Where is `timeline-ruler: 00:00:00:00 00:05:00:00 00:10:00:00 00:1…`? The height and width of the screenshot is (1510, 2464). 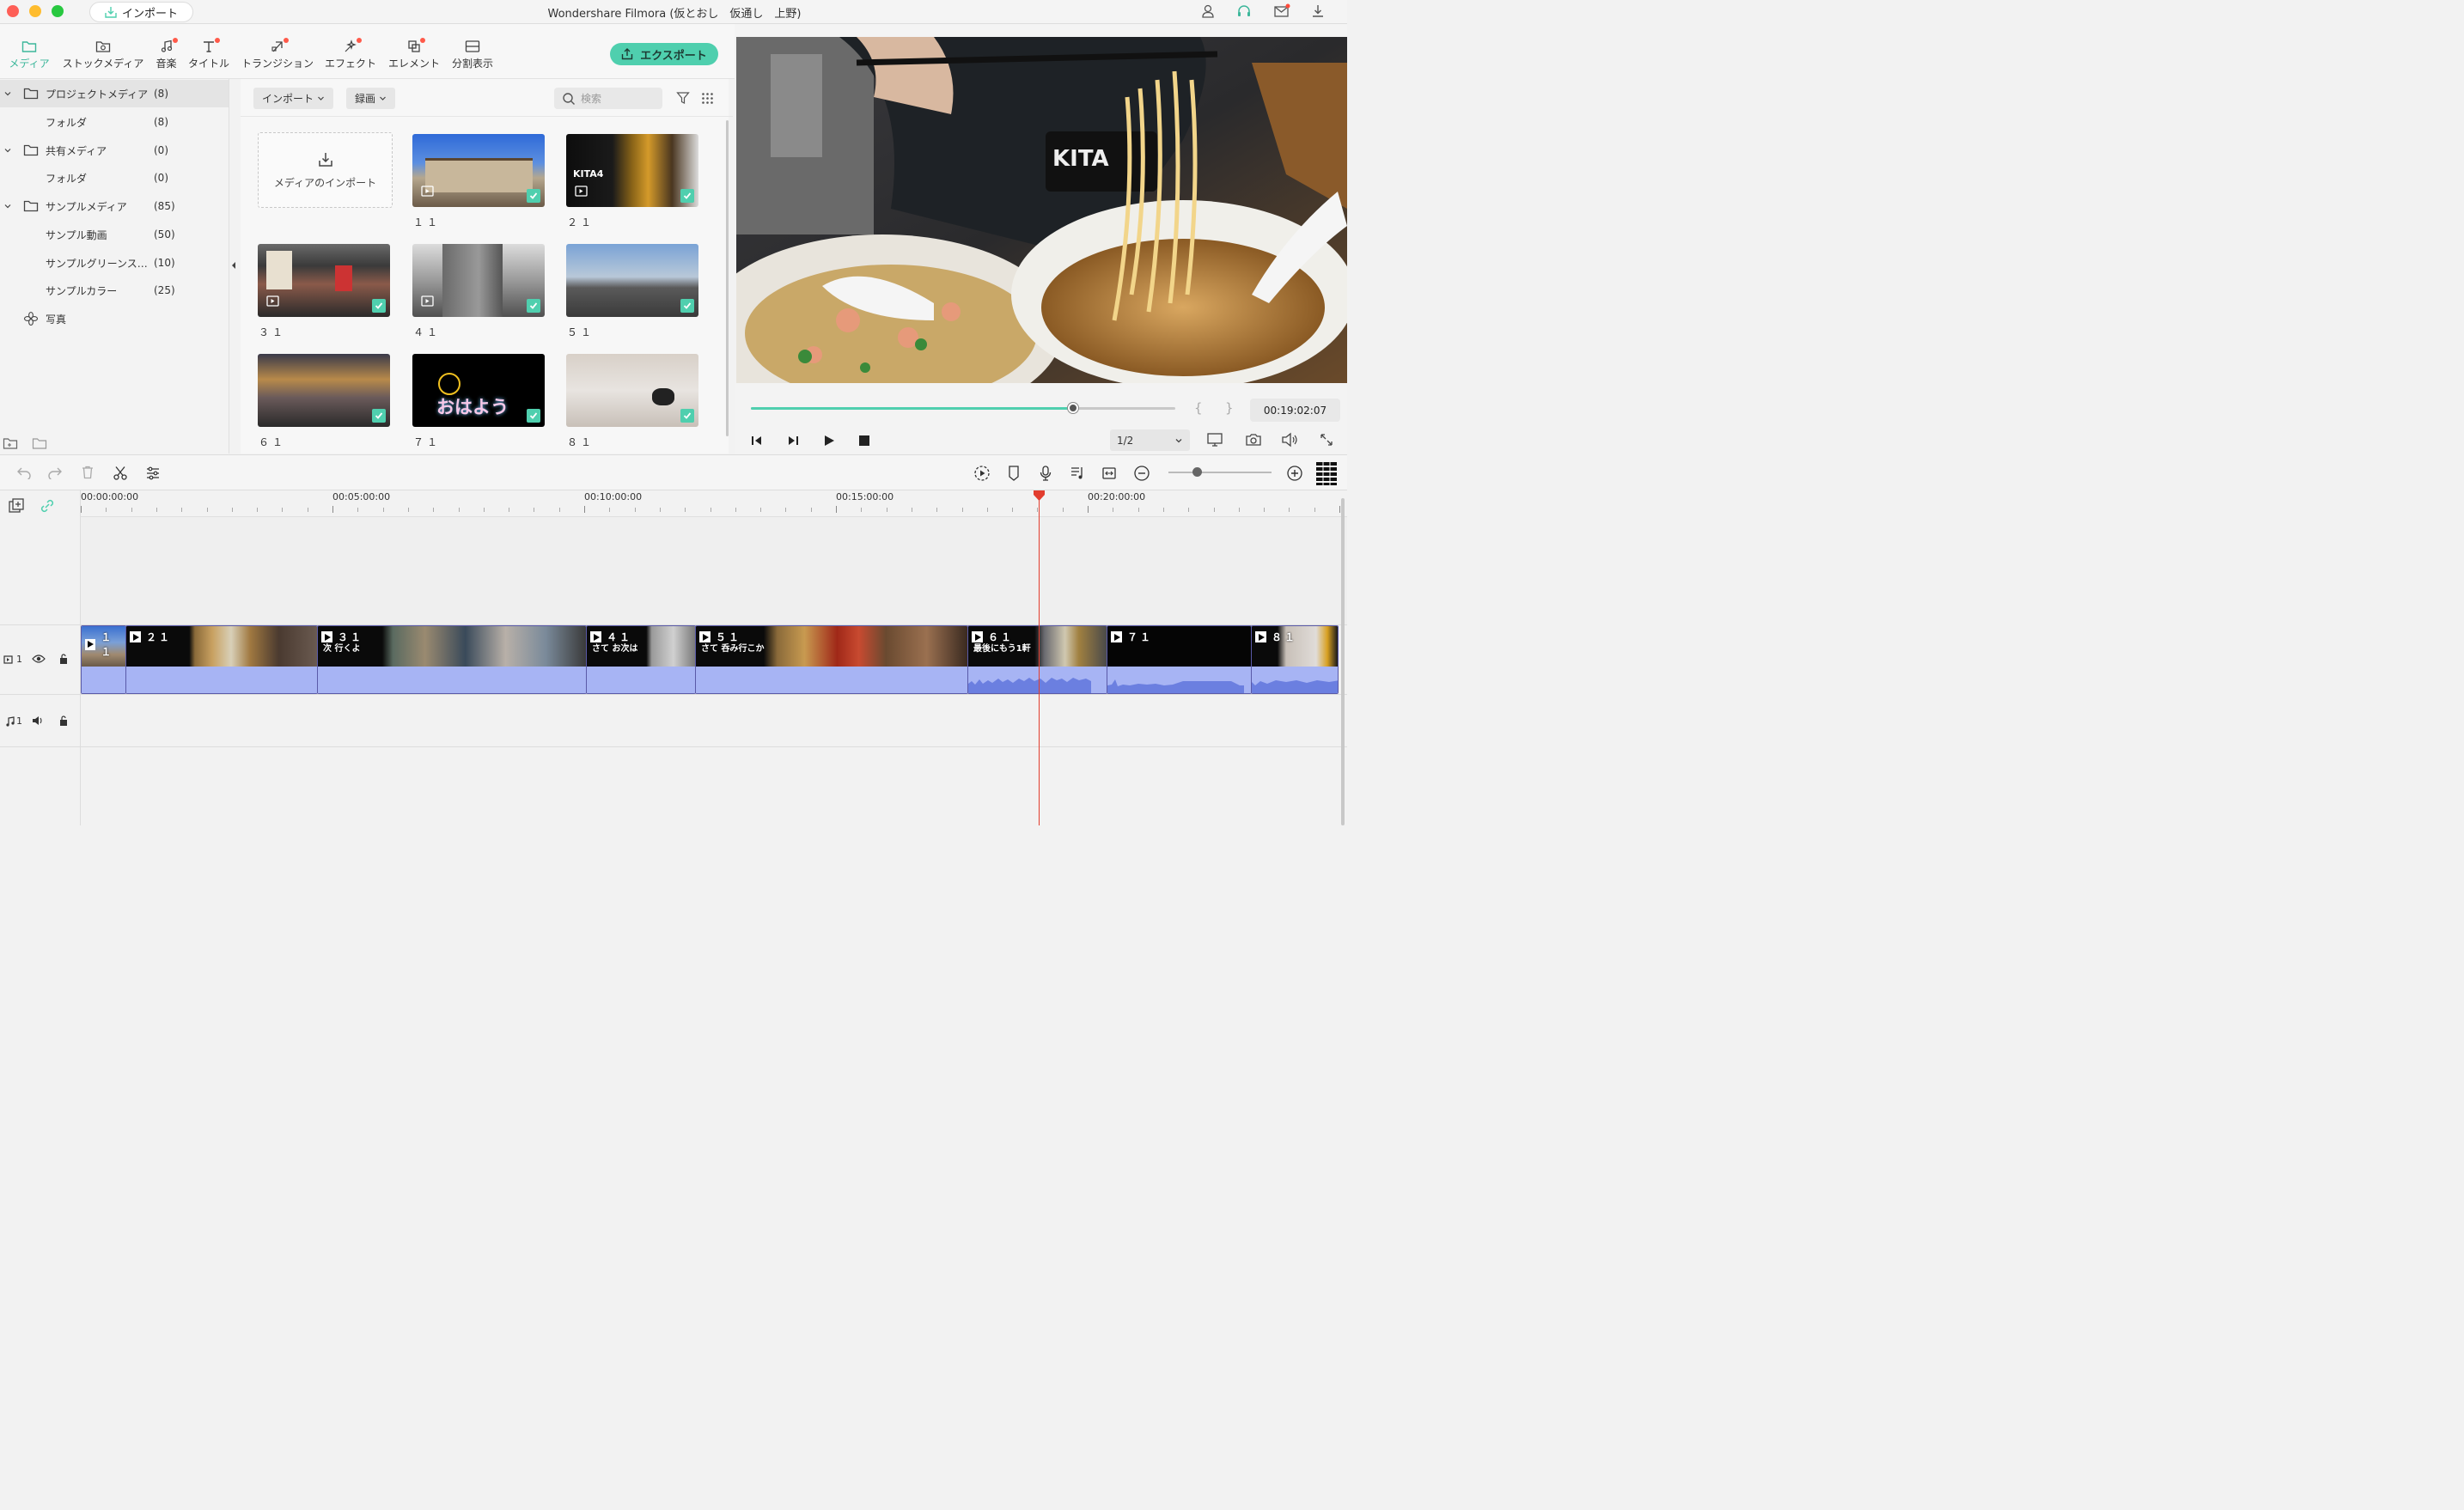
timeline-ruler: 00:00:00:00 00:05:00:00 00:10:00:00 00:1… is located at coordinates (714, 503).